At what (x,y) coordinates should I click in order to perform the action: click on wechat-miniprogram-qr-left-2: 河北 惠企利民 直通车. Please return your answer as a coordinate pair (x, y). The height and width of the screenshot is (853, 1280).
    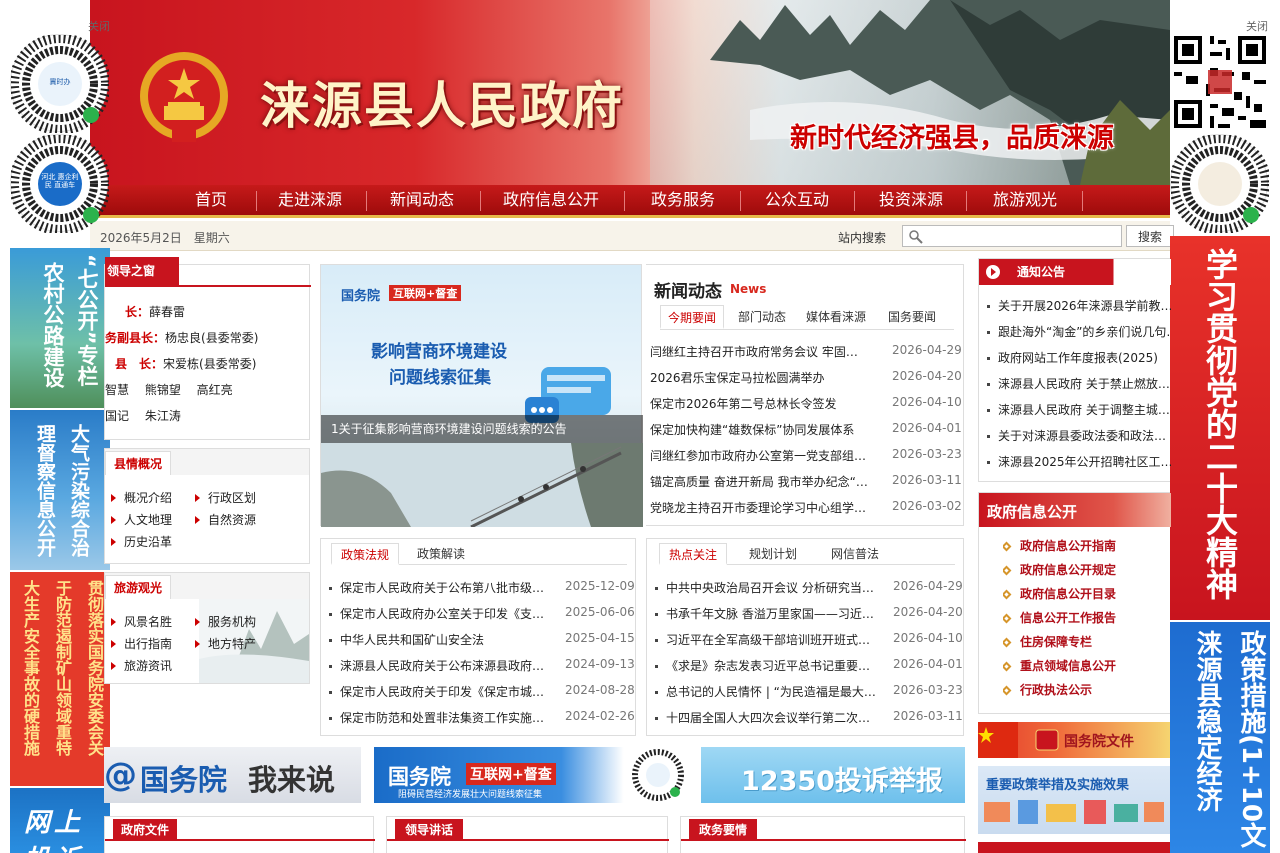
    Looking at the image, I should click on (60, 184).